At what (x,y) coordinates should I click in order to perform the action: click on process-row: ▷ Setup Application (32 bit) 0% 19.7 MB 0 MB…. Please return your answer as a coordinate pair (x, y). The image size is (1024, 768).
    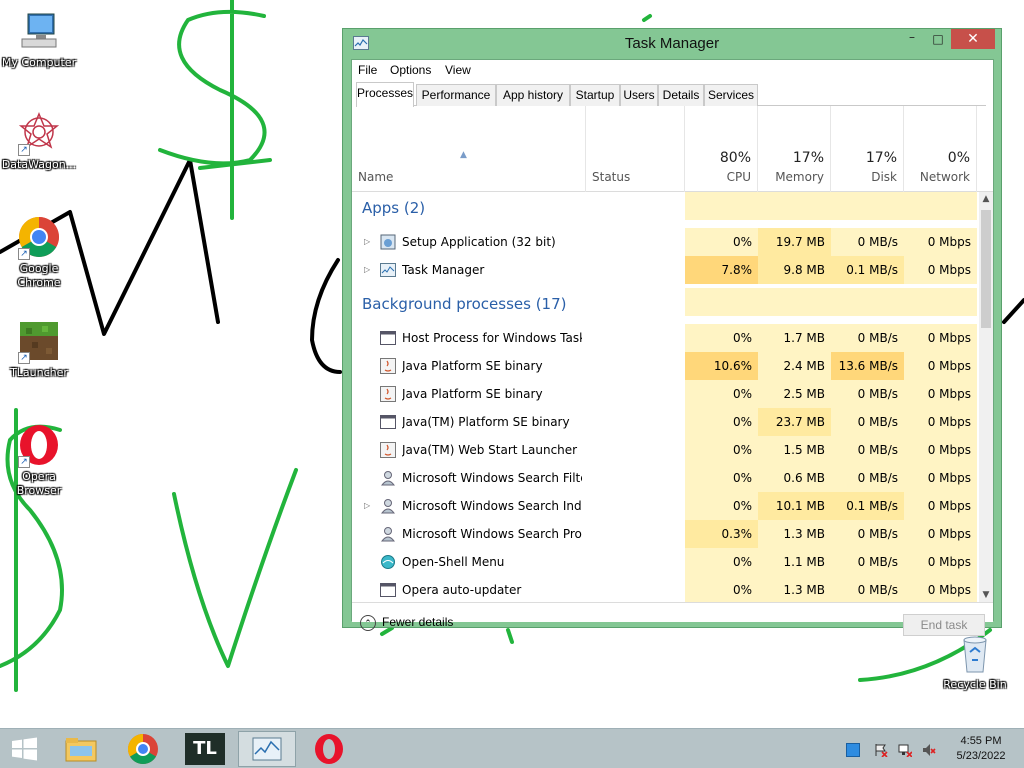
    Looking at the image, I should click on (665, 242).